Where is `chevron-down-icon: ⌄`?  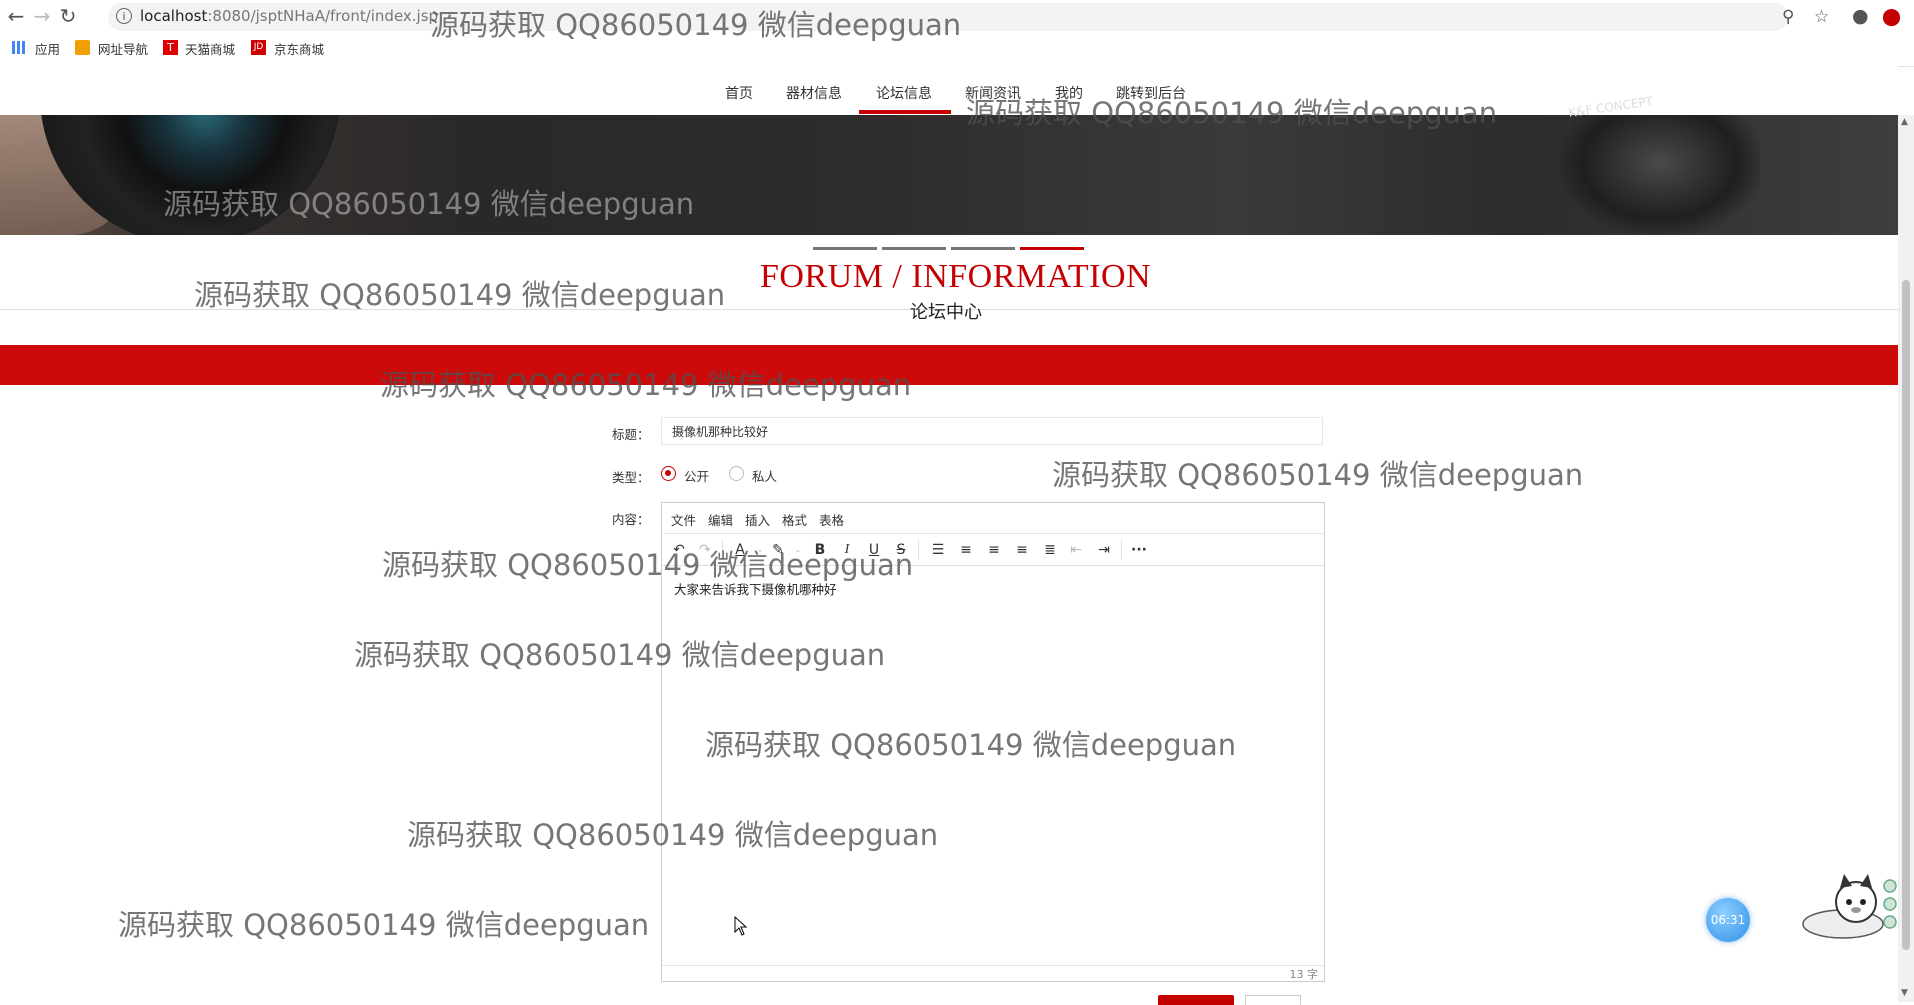 chevron-down-icon: ⌄ is located at coordinates (798, 550).